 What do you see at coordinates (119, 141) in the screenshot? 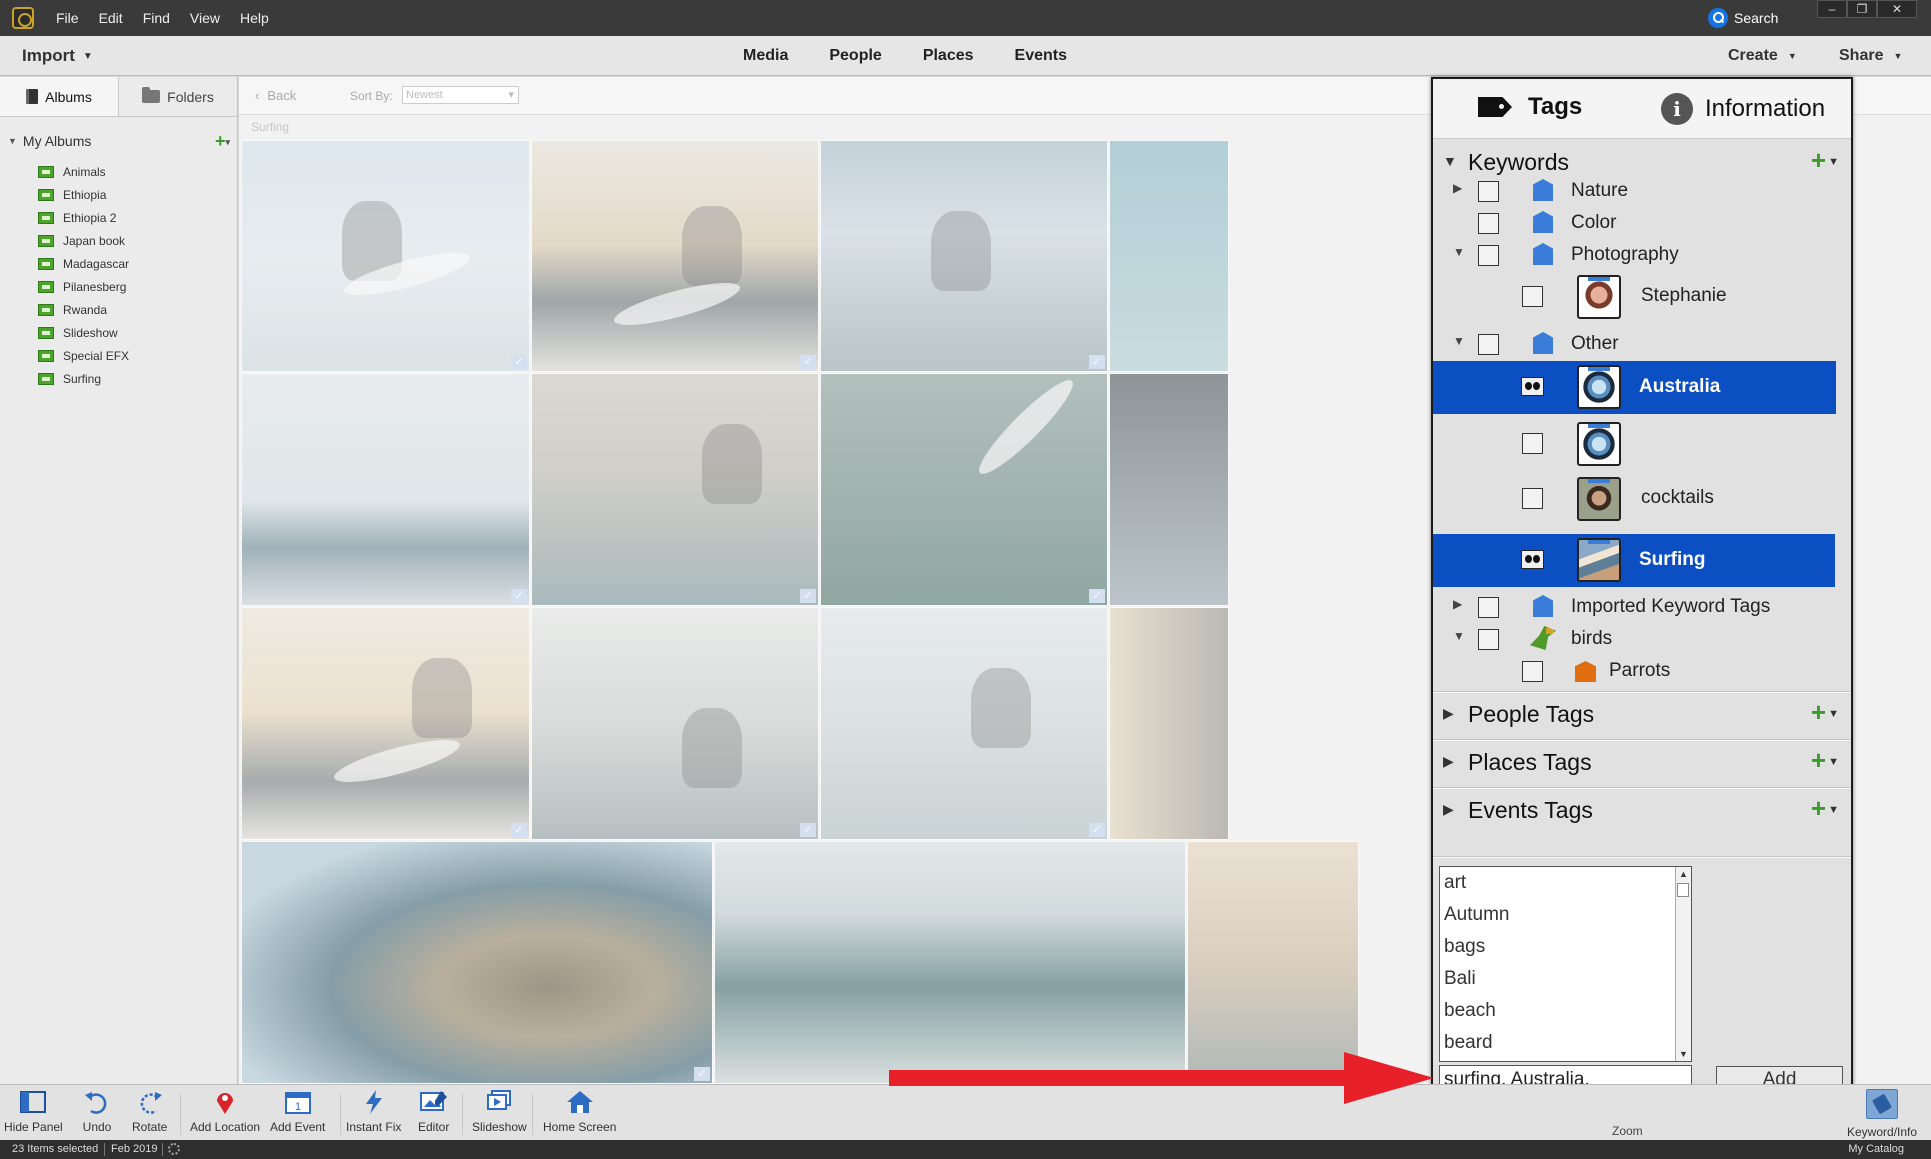
I see `my-albums-header: ▼ My Albums +▾` at bounding box center [119, 141].